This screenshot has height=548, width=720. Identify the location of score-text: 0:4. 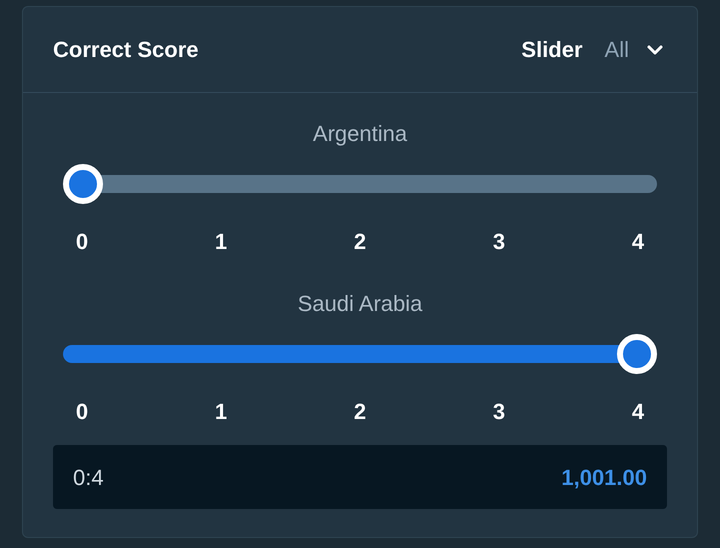
(88, 478).